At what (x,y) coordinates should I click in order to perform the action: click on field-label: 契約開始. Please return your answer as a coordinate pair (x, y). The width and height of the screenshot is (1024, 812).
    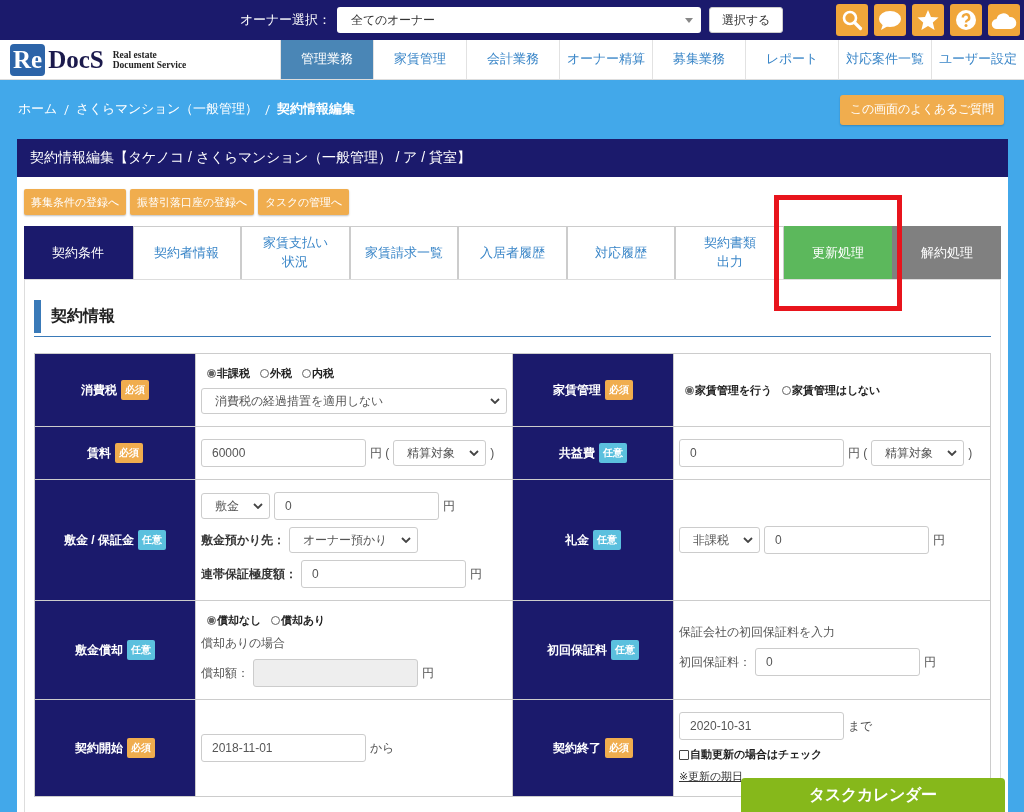
    Looking at the image, I should click on (99, 748).